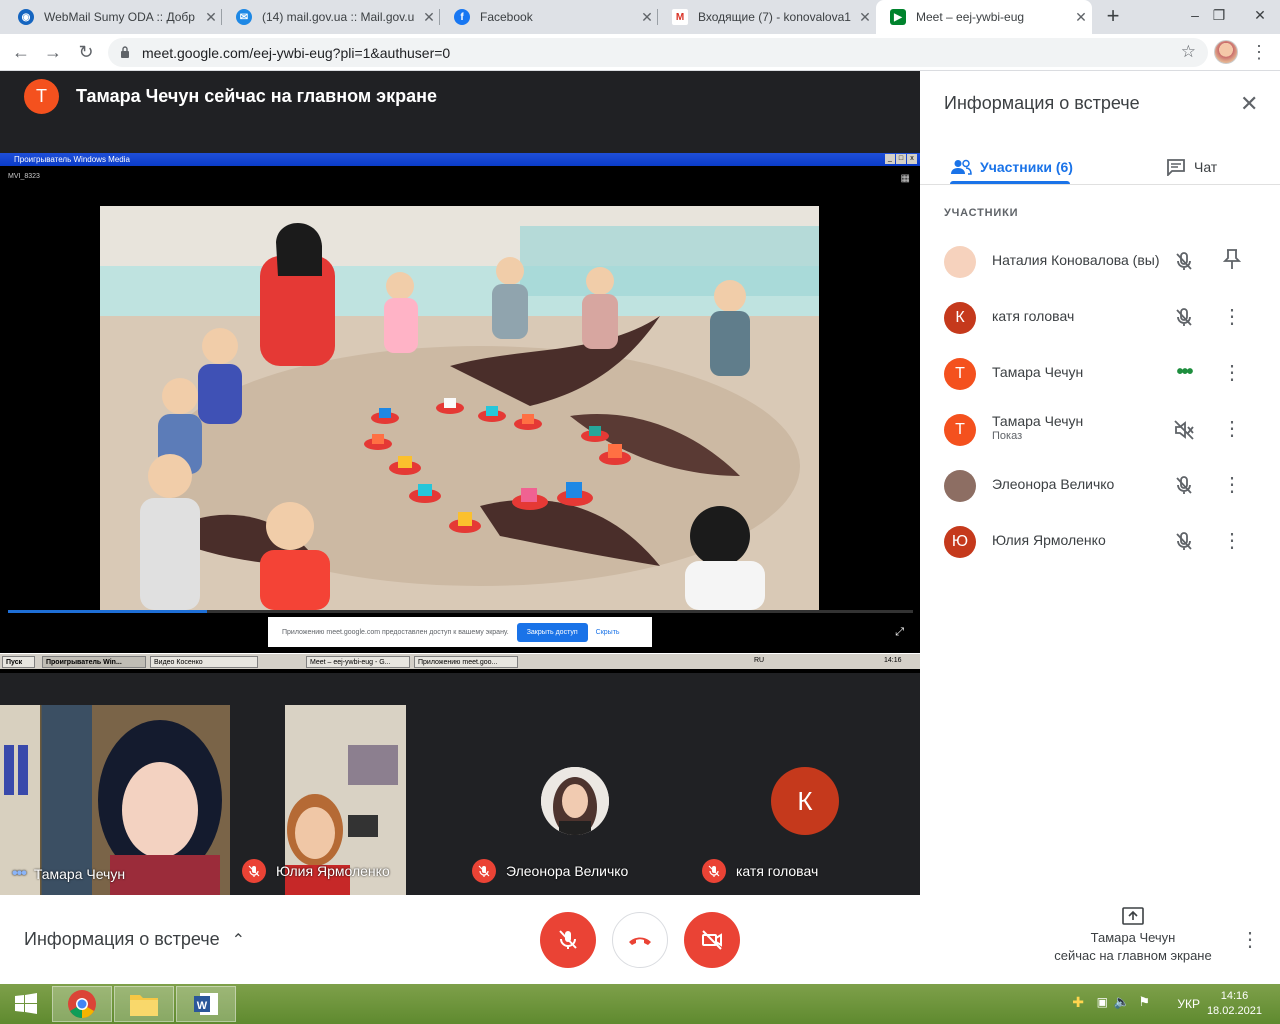 Image resolution: width=1280 pixels, height=1024 pixels. Describe the element at coordinates (1259, 52) in the screenshot. I see `chrome-menu-icon: ⋮` at that location.